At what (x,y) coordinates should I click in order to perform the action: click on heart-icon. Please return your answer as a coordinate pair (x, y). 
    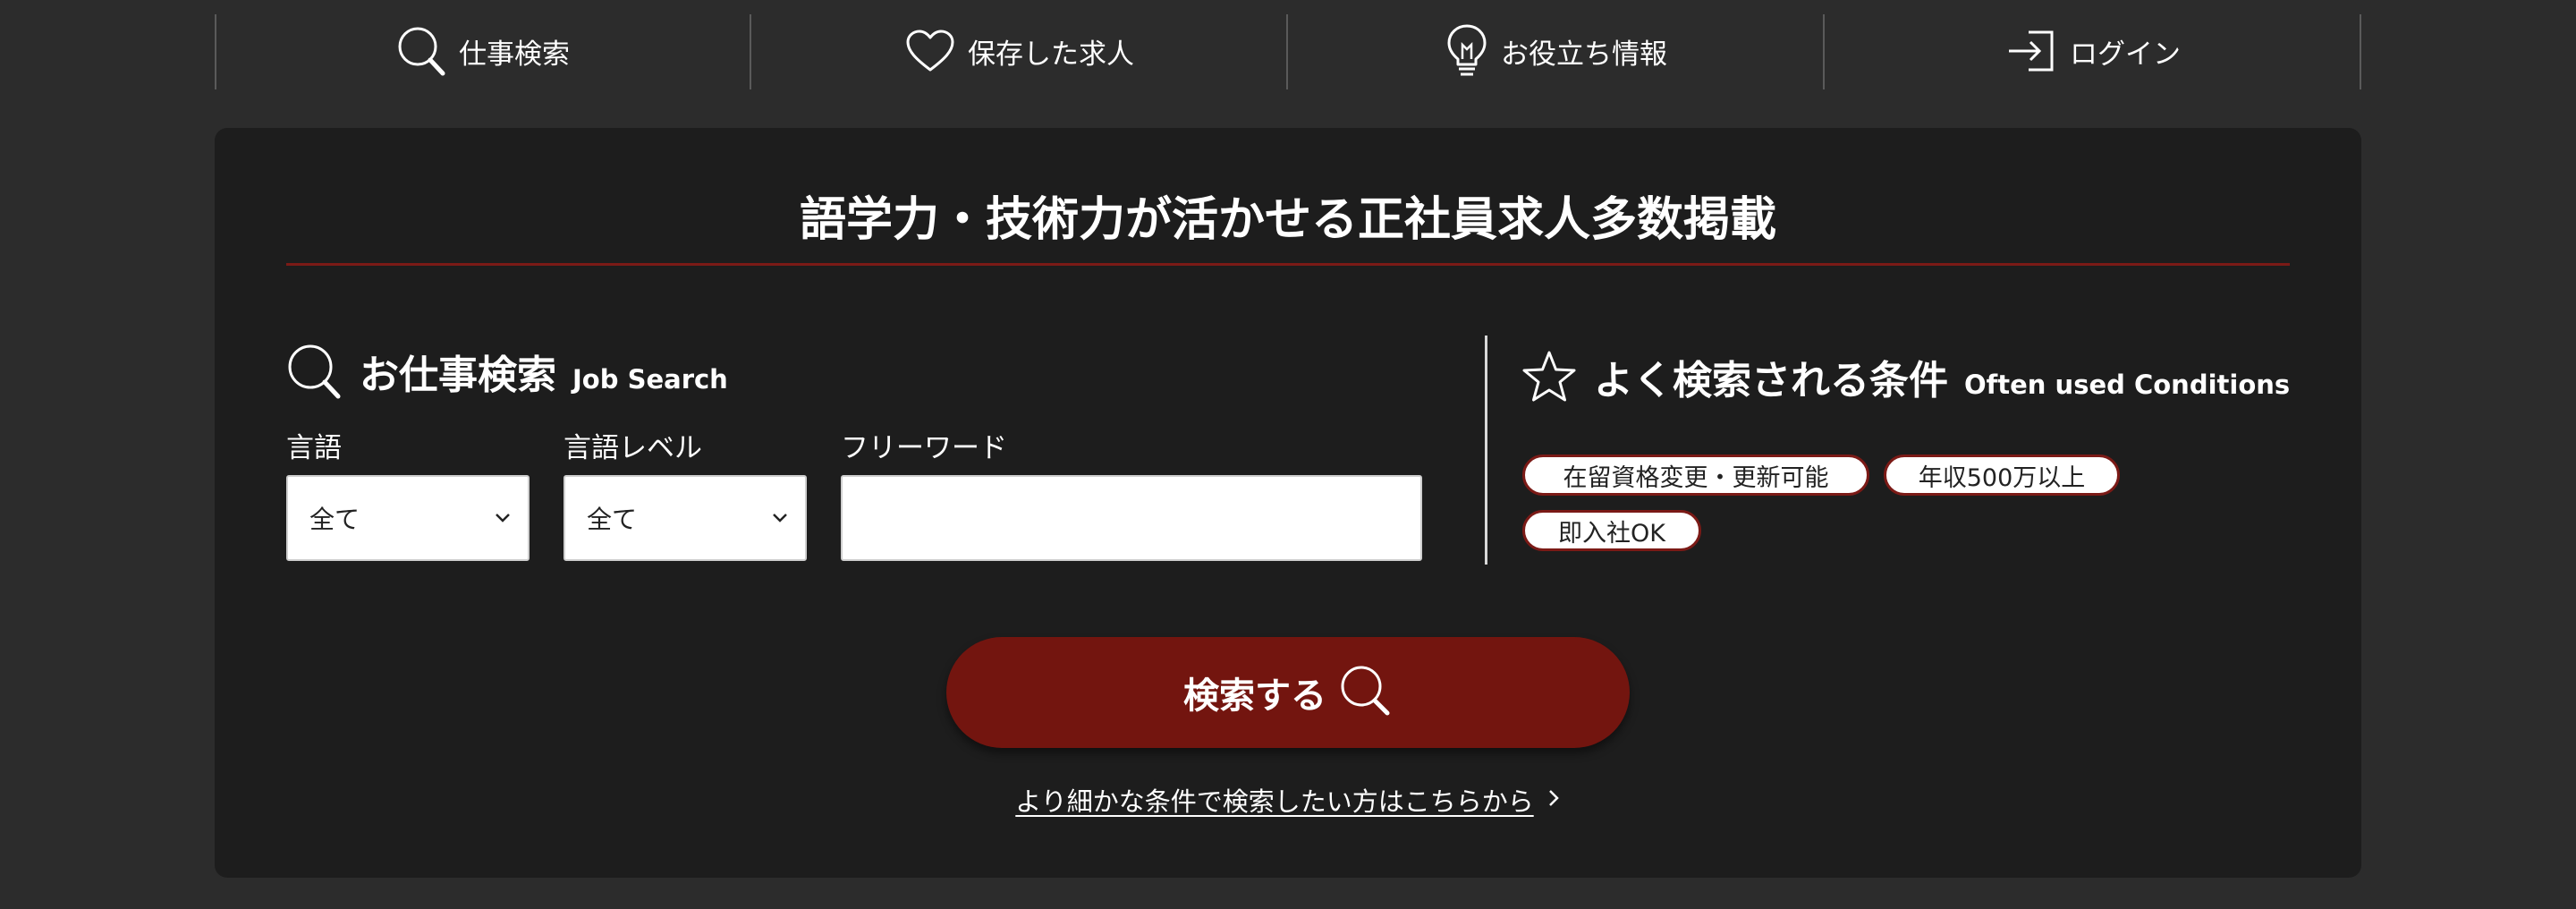
    Looking at the image, I should click on (930, 51).